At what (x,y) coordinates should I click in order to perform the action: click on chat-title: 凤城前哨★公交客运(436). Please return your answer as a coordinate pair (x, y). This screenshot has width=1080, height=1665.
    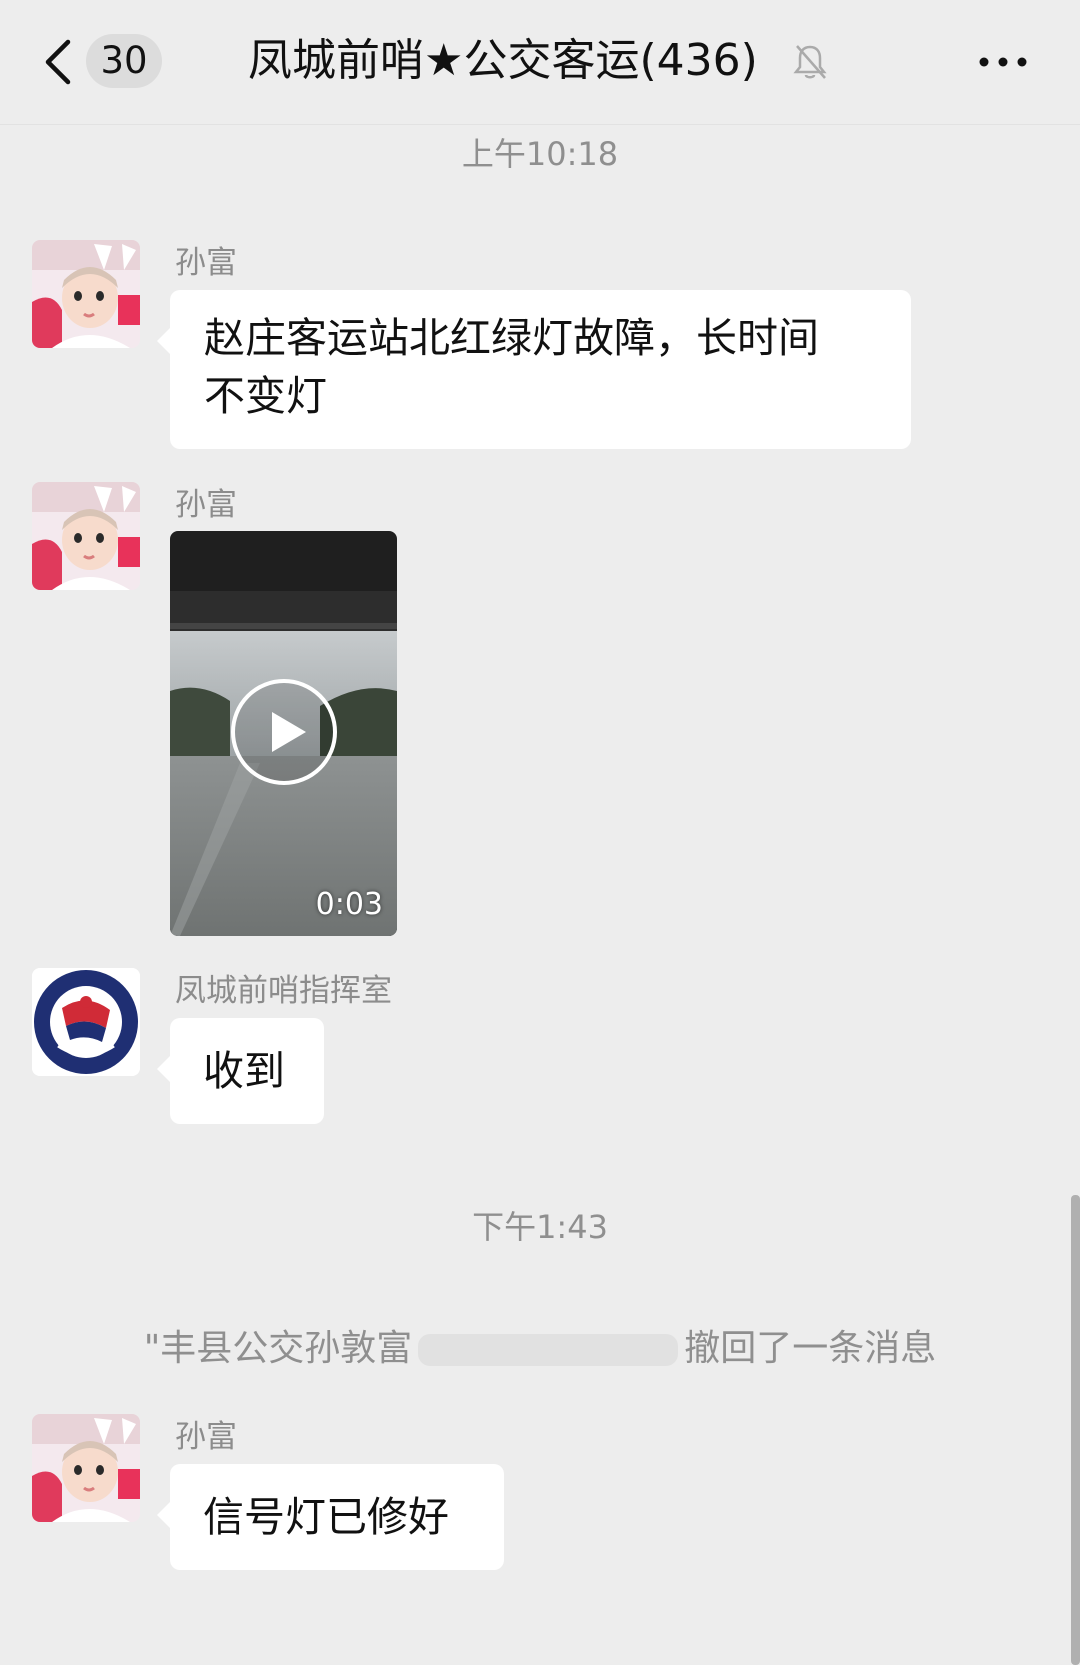
    Looking at the image, I should click on (518, 61).